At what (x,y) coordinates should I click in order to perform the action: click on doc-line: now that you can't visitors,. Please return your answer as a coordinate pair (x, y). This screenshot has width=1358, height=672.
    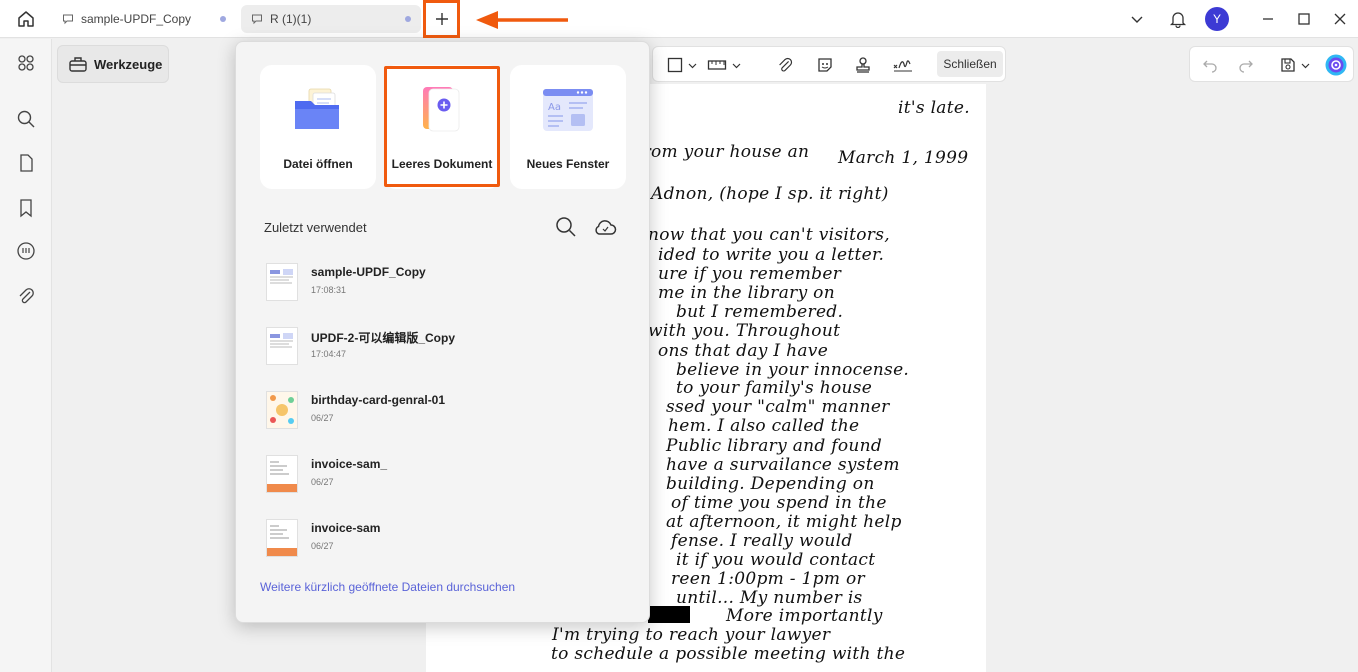
    Looking at the image, I should click on (769, 235).